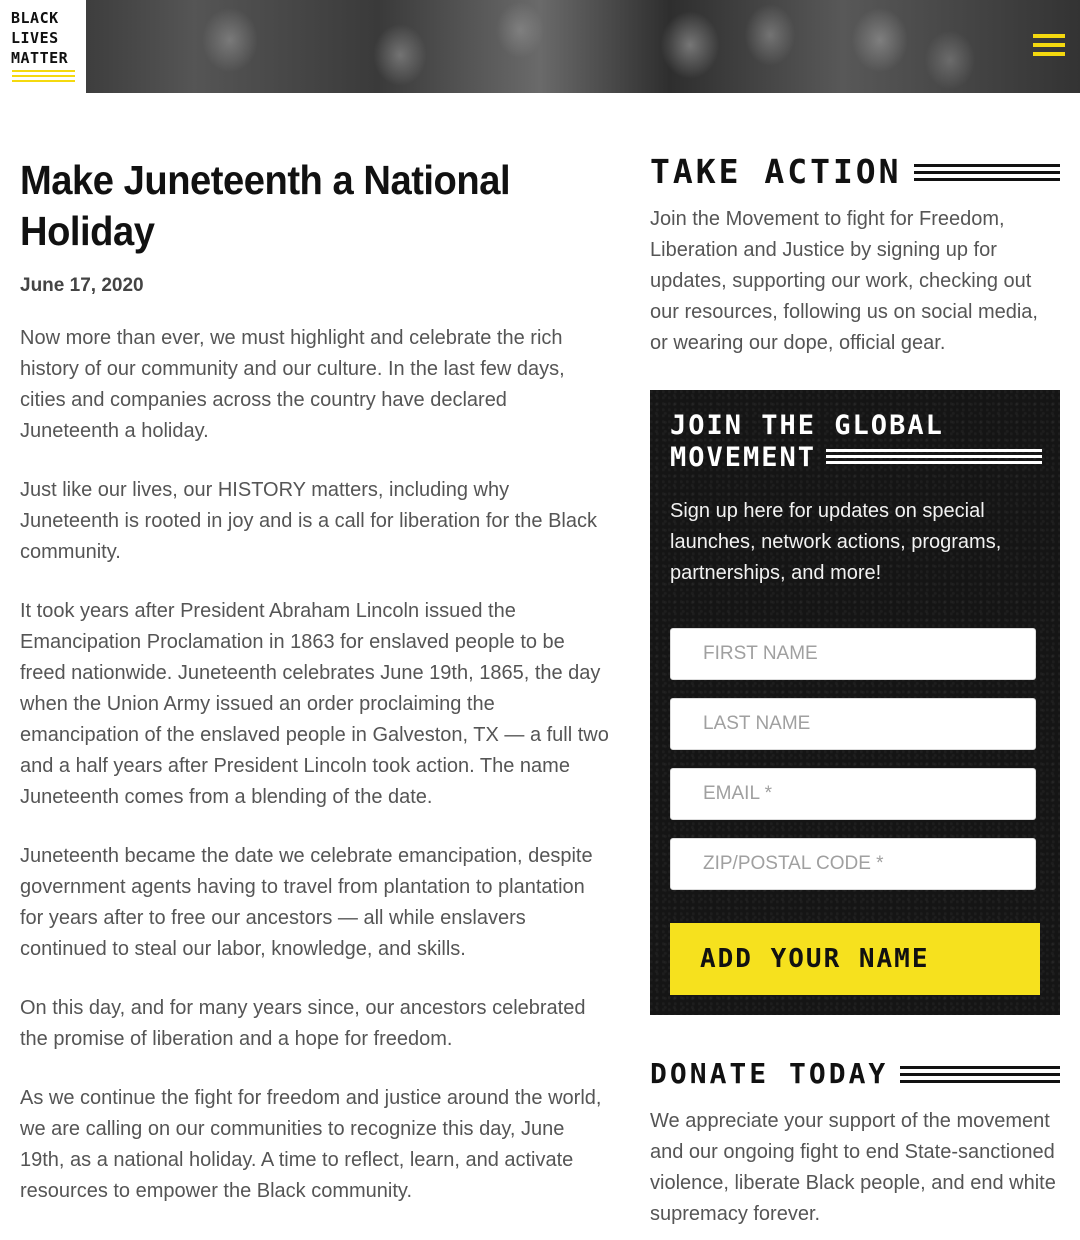  I want to click on take-action-heading-text: TAKE ACTION, so click(776, 171).